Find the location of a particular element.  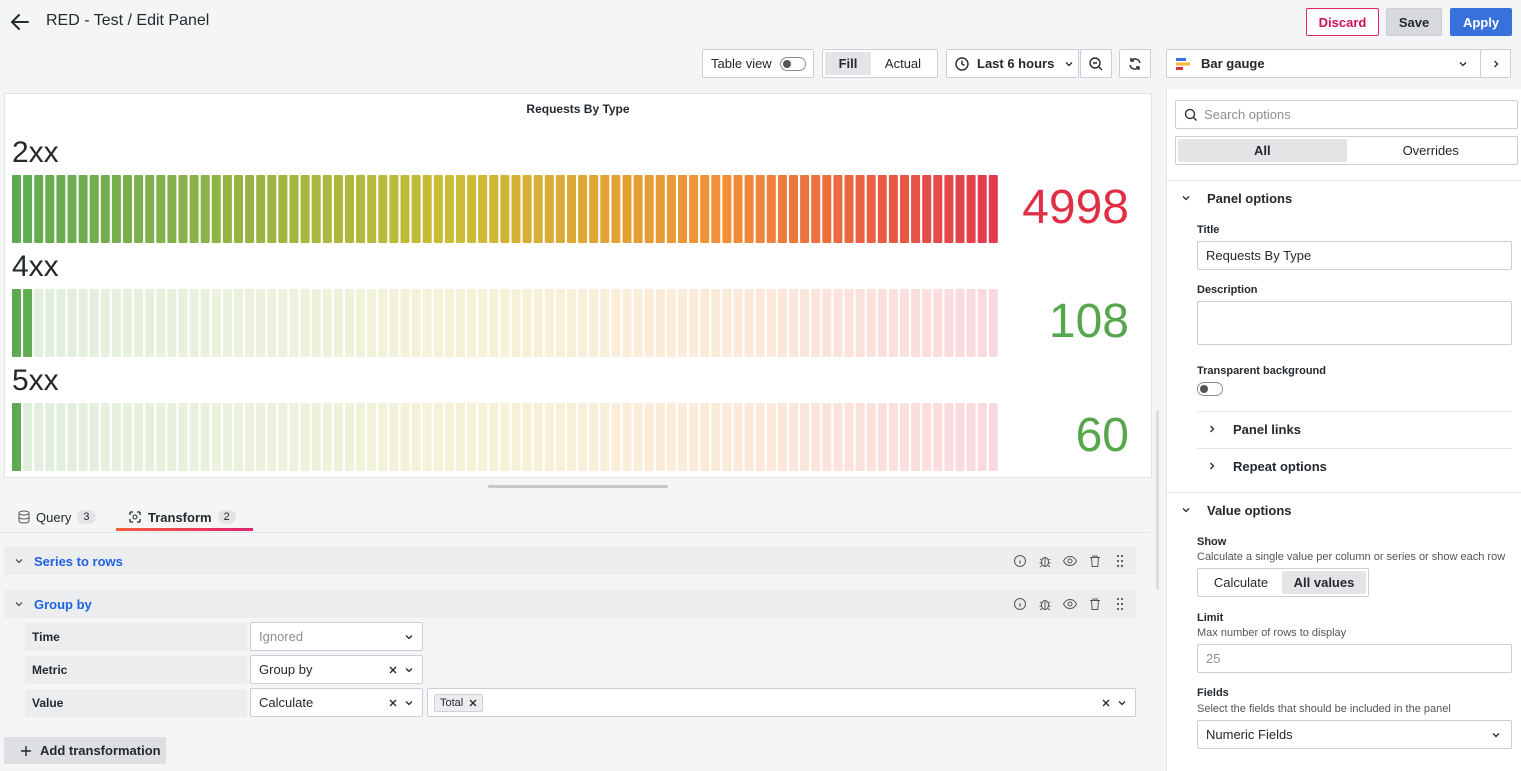

description-textarea is located at coordinates (1354, 323).